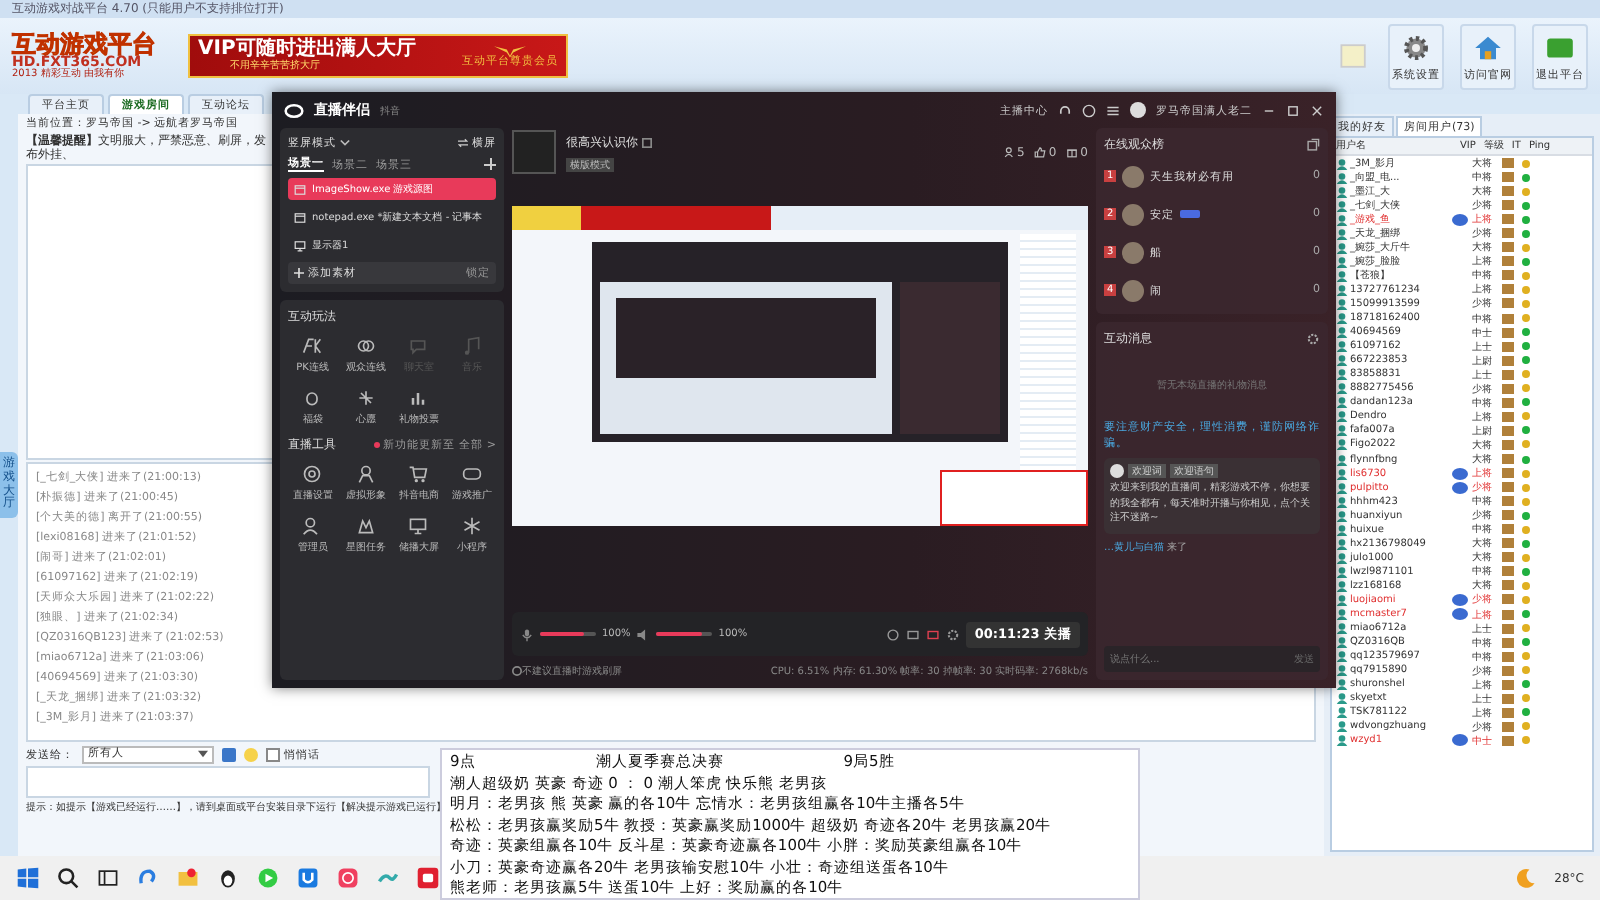 Image resolution: width=1600 pixels, height=900 pixels. Describe the element at coordinates (471, 346) in the screenshot. I see `music-note-icon` at that location.